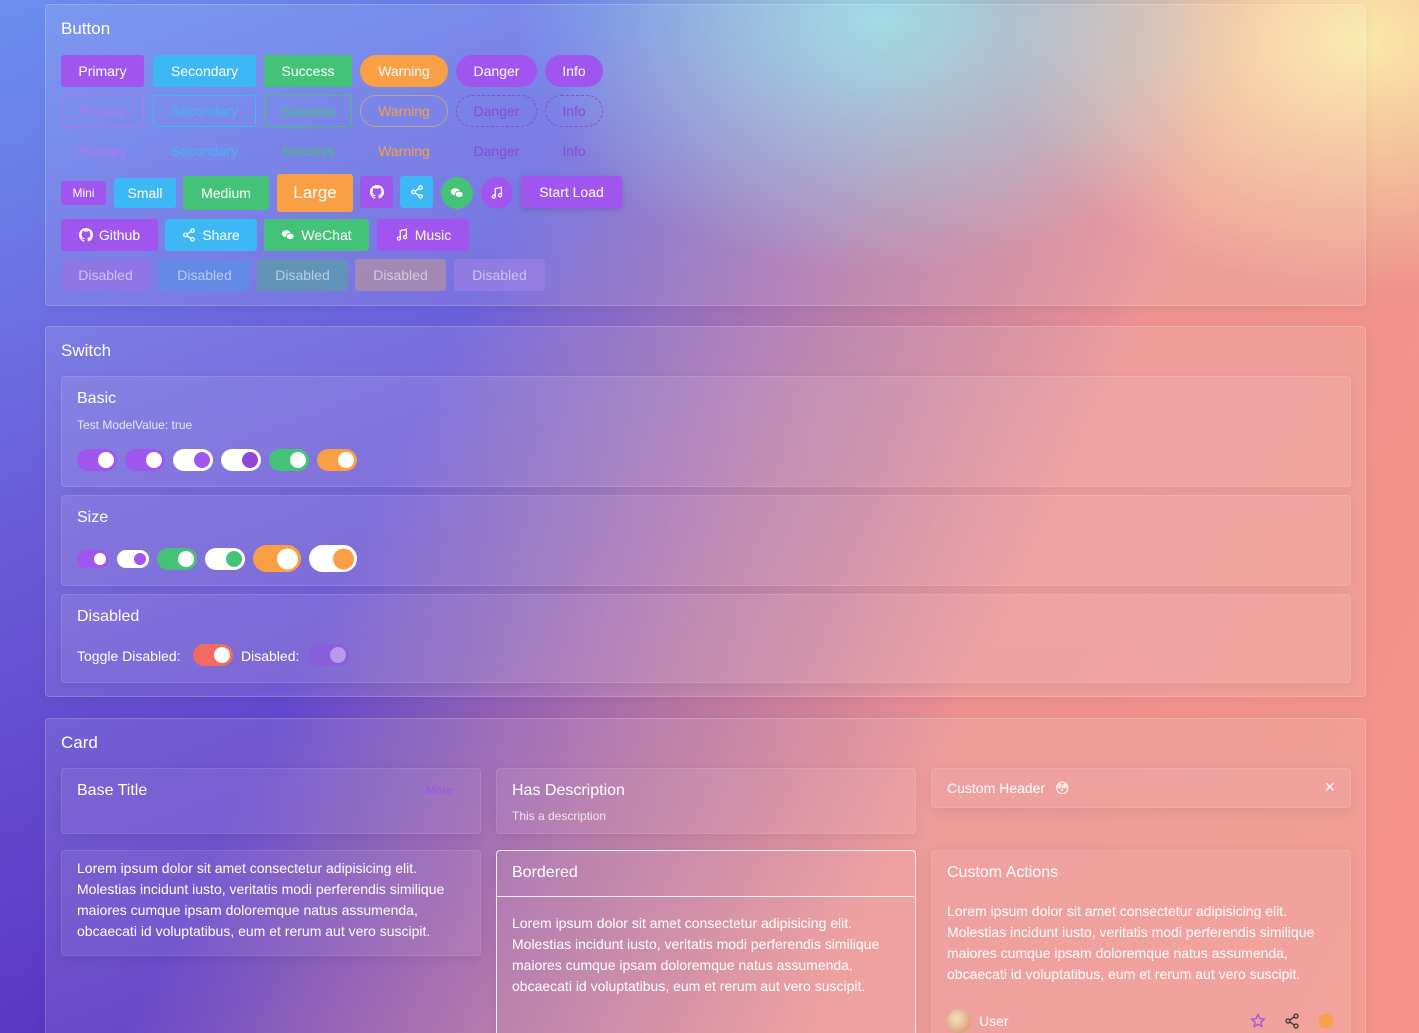 The height and width of the screenshot is (1033, 1419). Describe the element at coordinates (204, 111) in the screenshot. I see `secondary-plain-button: Secondary` at that location.